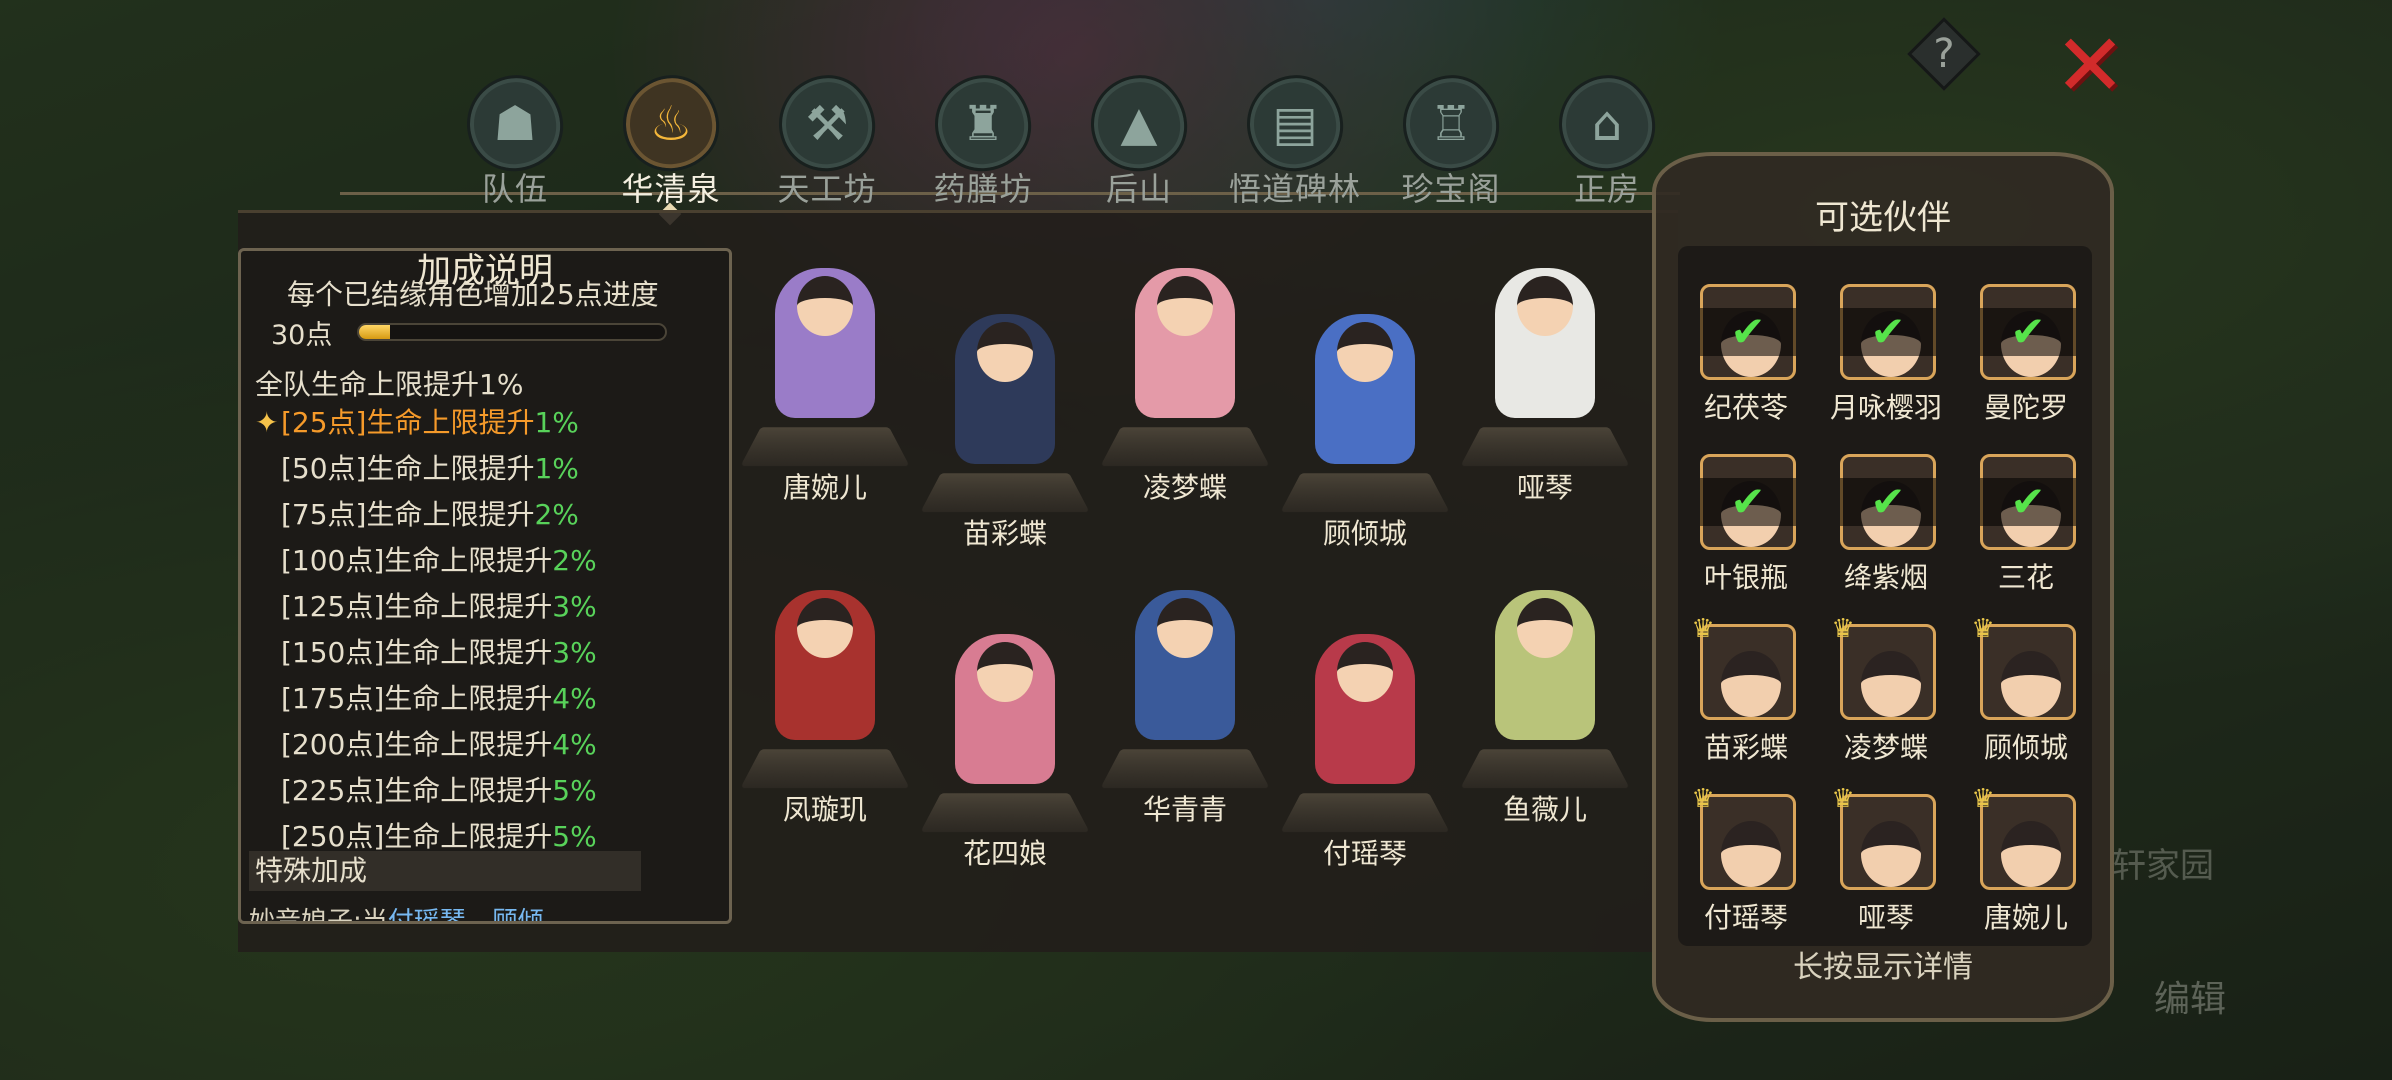  What do you see at coordinates (1886, 539) in the screenshot?
I see `partner-slot: ✔ 绛紫烟` at bounding box center [1886, 539].